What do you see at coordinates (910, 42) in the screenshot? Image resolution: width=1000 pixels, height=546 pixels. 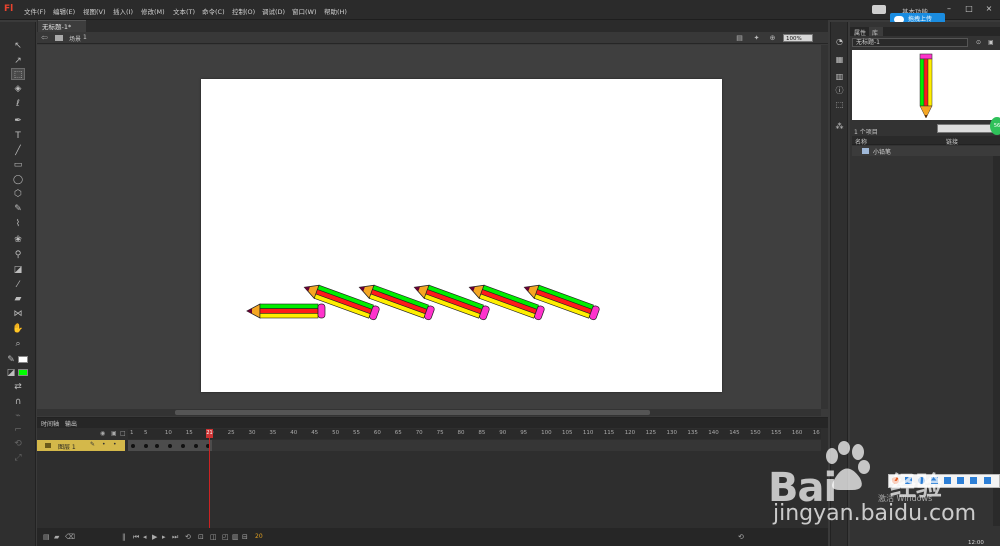 I see `library-document-select: 无标题-1` at bounding box center [910, 42].